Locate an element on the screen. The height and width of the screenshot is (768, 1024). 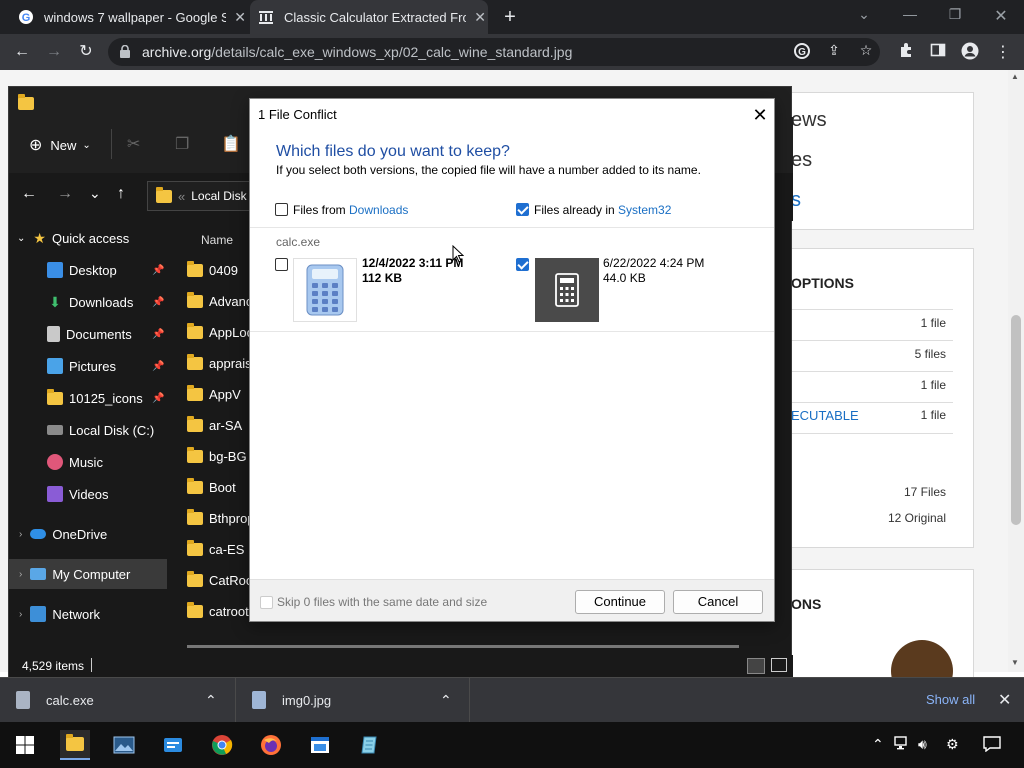
column-header-name: Name is located at coordinates (217, 240).